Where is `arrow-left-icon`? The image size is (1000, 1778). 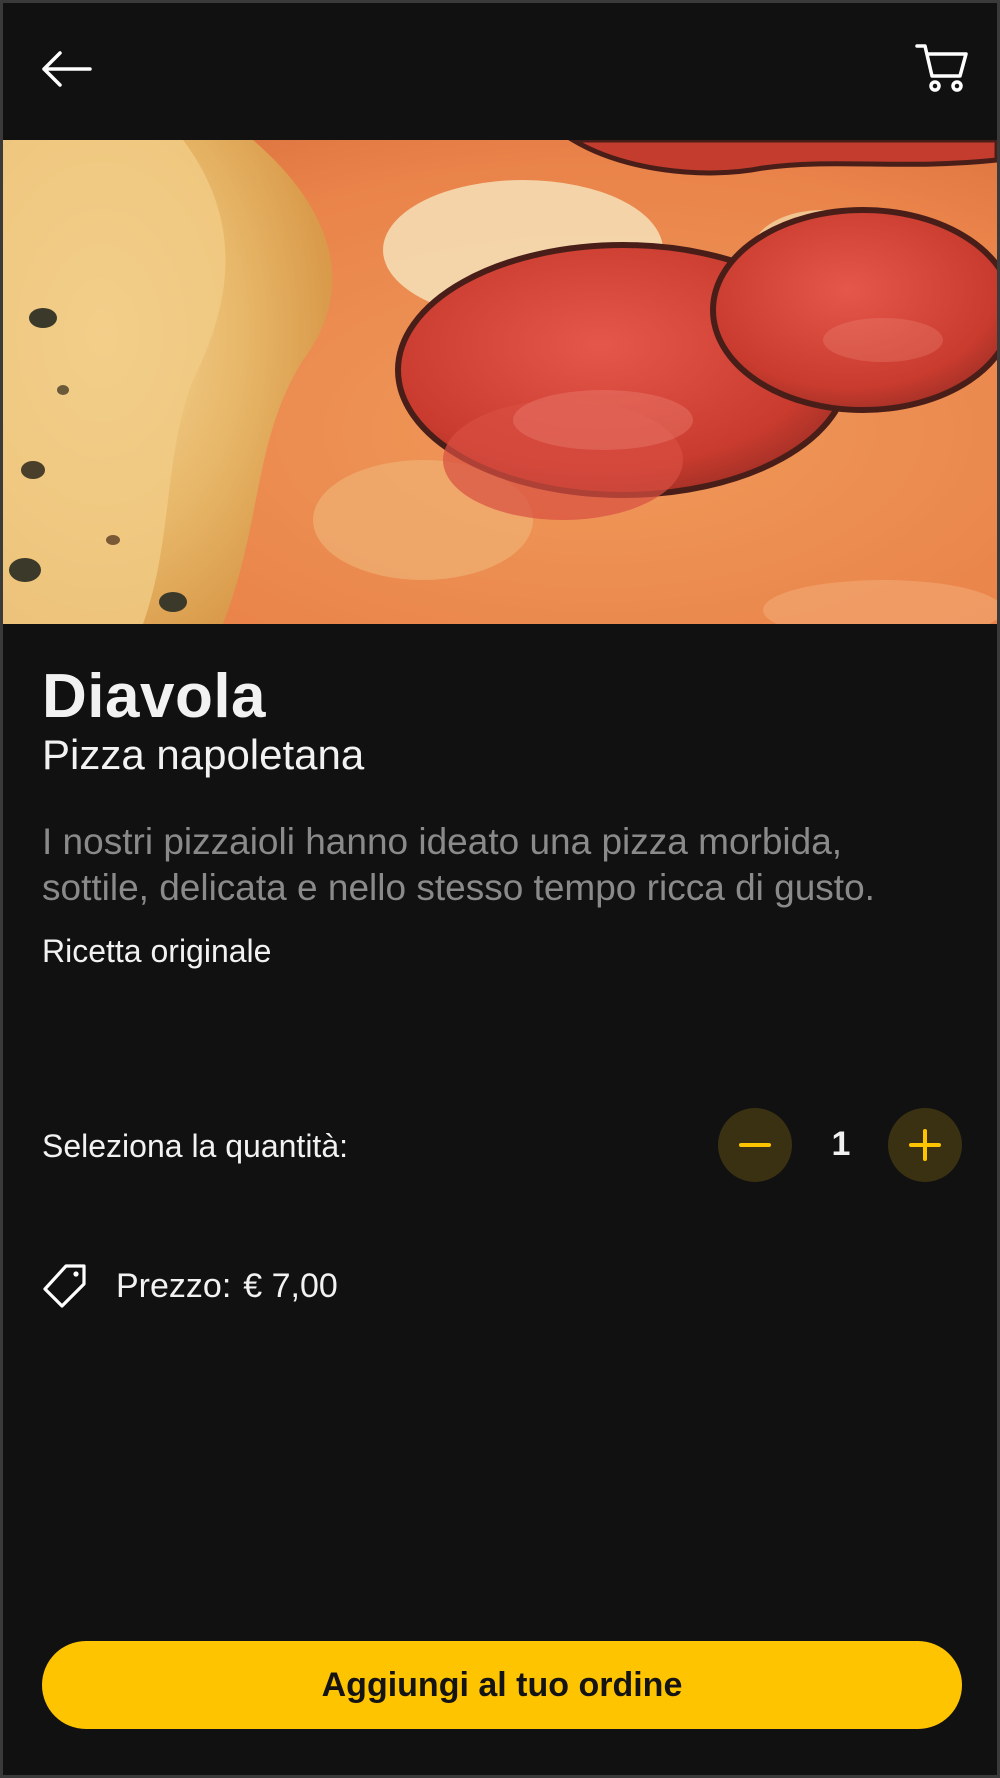 arrow-left-icon is located at coordinates (67, 69).